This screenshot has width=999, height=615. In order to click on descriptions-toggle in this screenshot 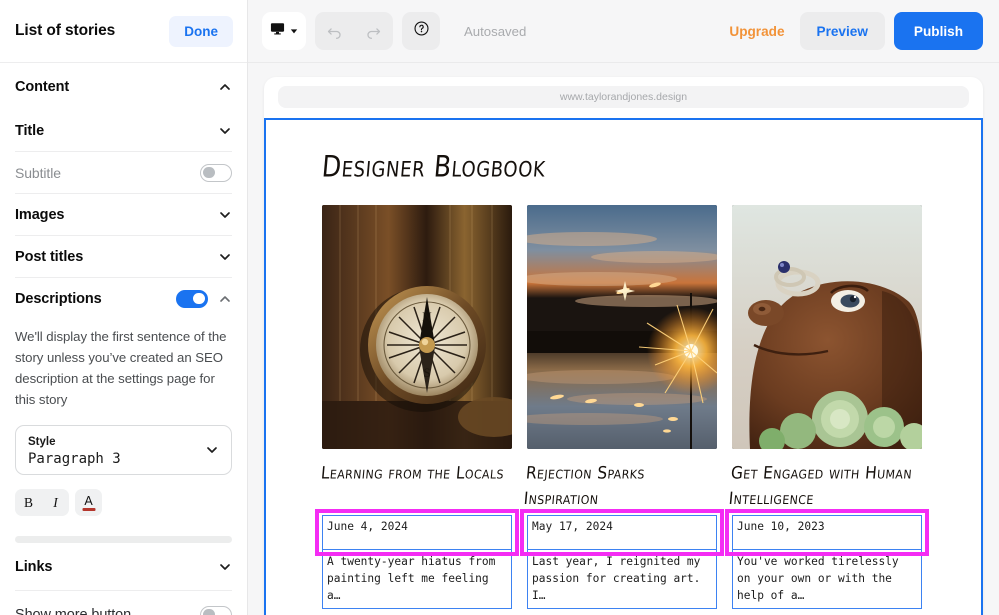, I will do `click(192, 298)`.